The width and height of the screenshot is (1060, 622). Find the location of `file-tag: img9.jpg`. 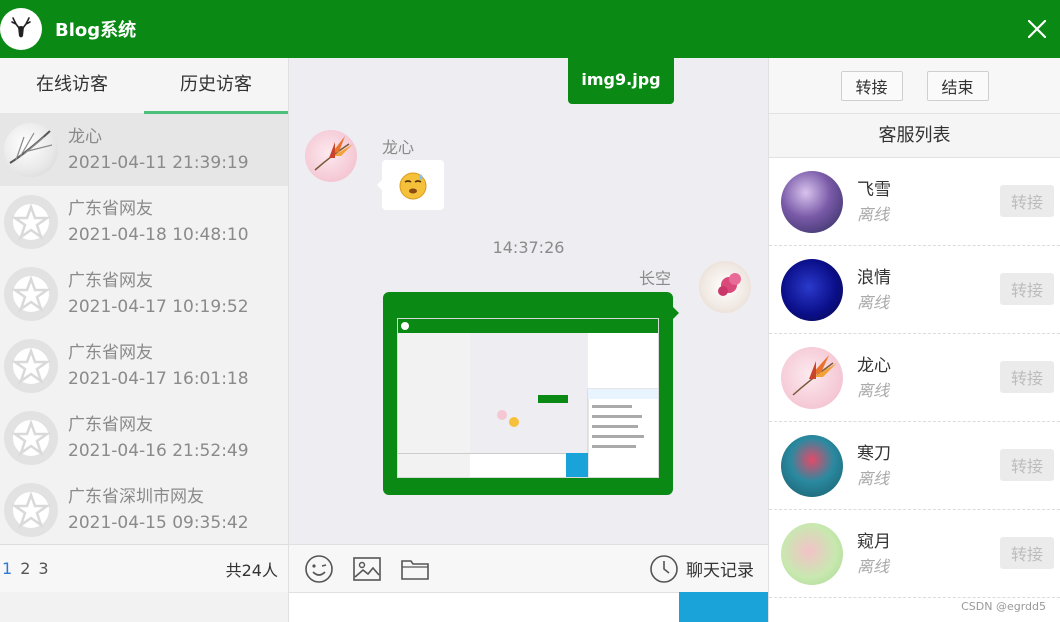

file-tag: img9.jpg is located at coordinates (621, 81).